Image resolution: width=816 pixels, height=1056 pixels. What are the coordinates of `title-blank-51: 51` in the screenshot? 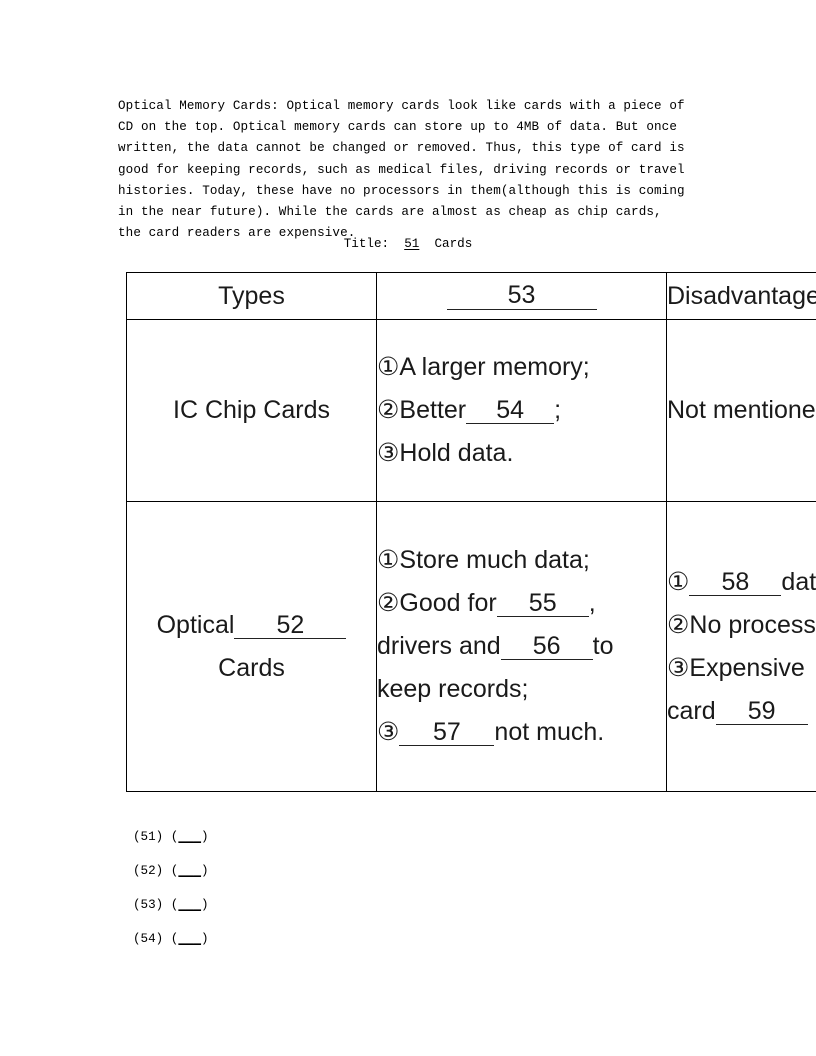 It's located at (411, 244).